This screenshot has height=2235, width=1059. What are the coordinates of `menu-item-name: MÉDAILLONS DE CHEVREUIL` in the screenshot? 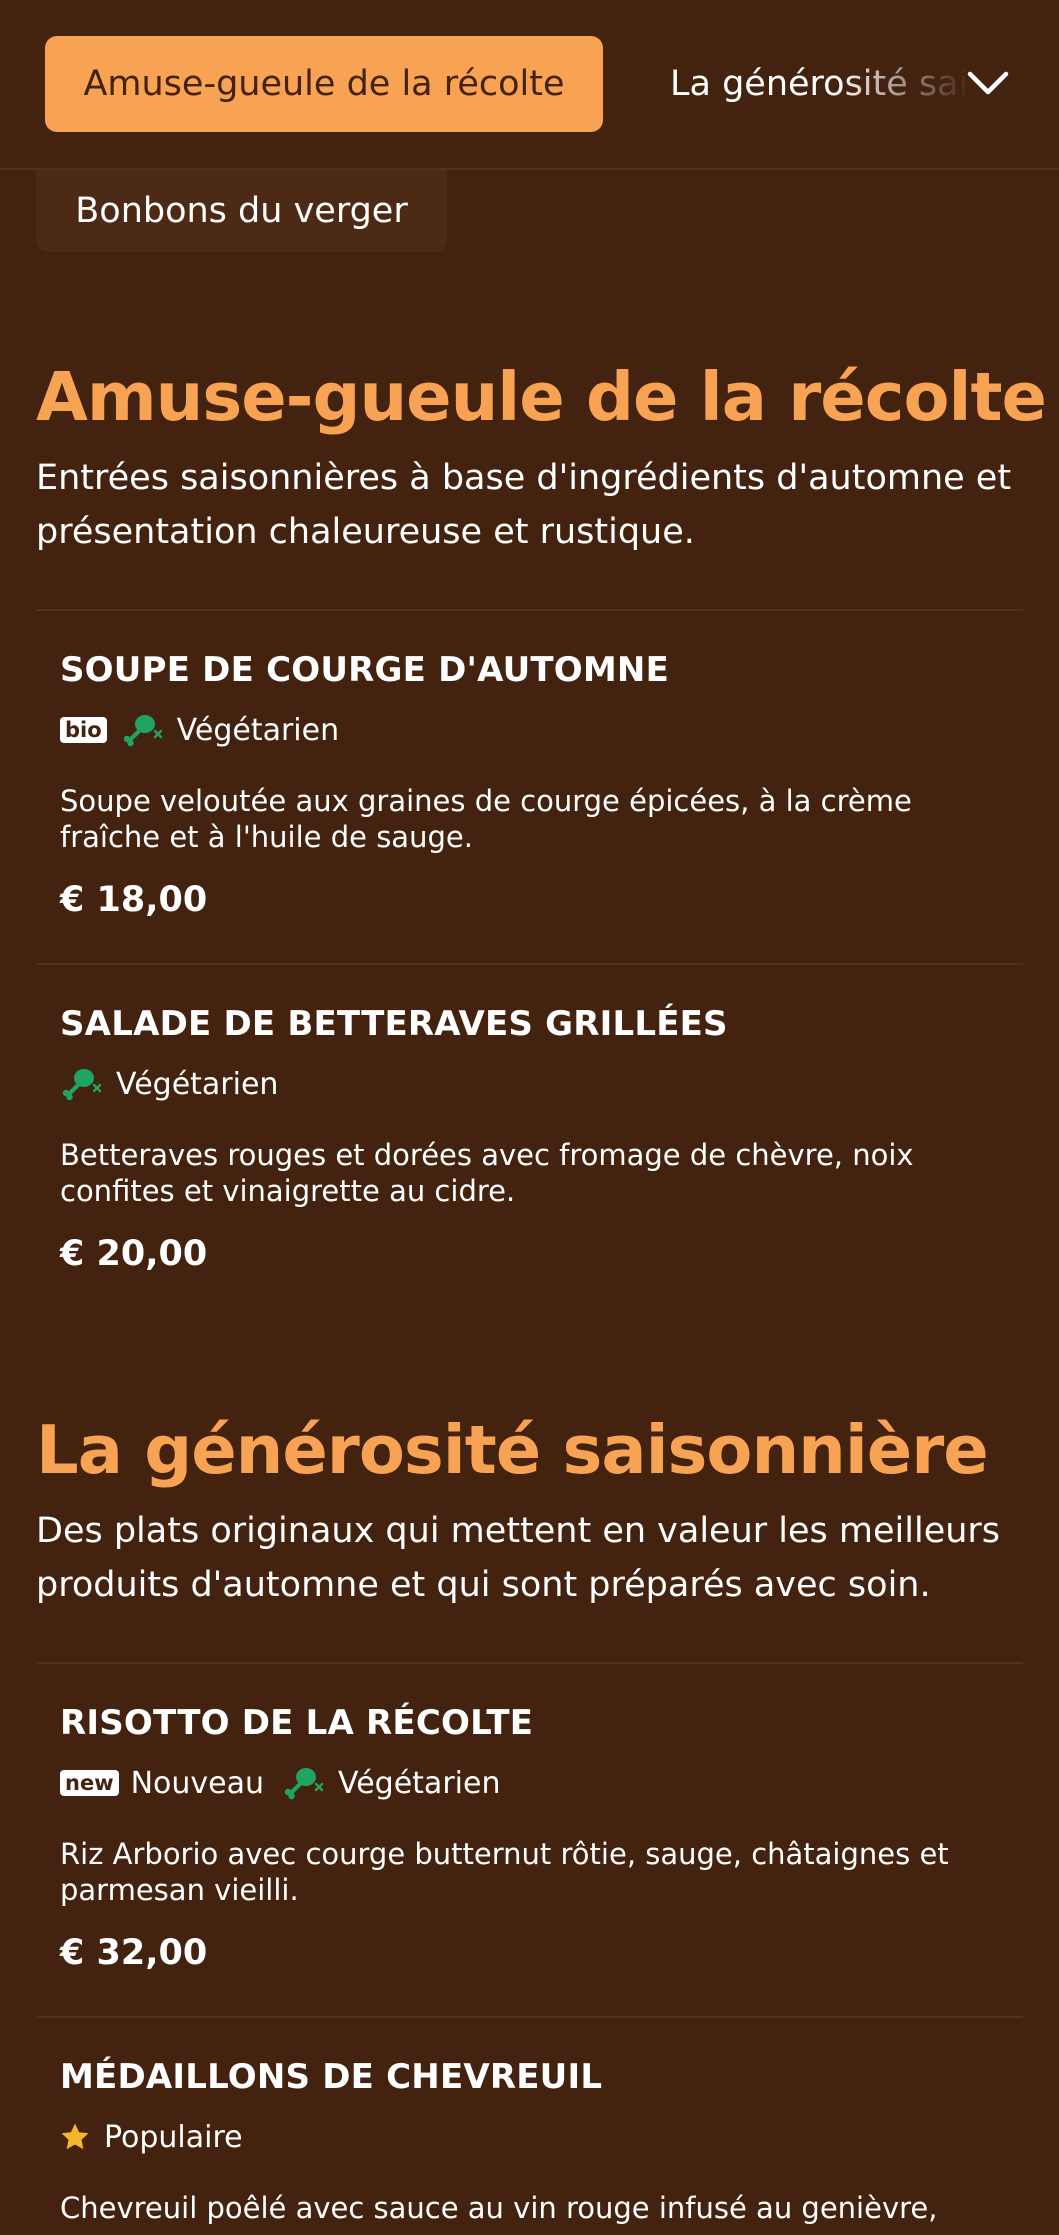 It's located at (331, 2077).